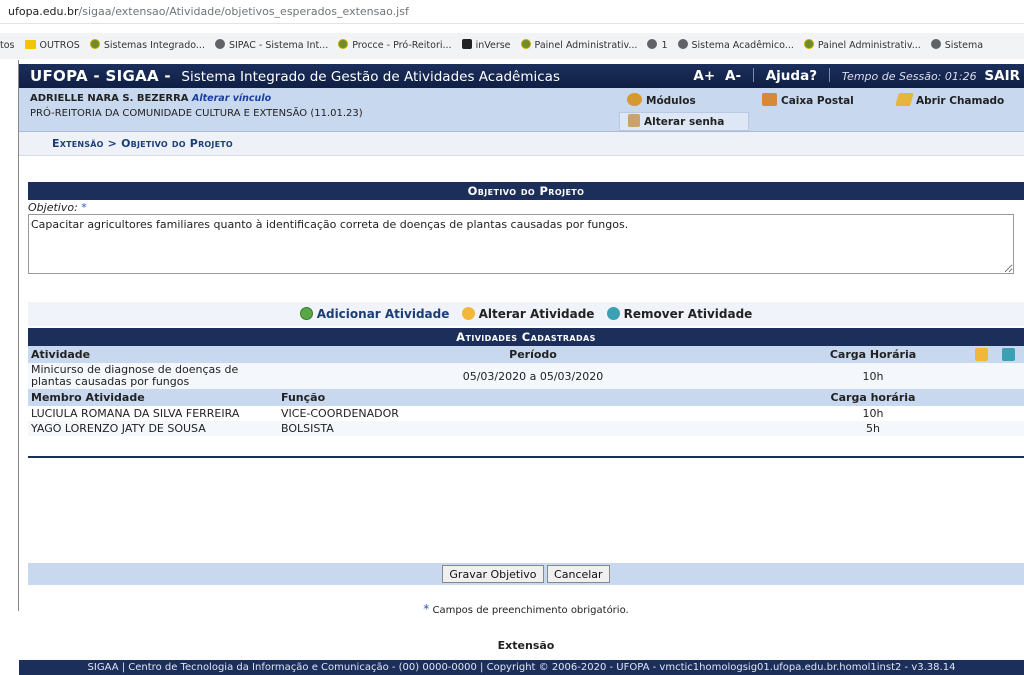 The width and height of the screenshot is (1024, 675). What do you see at coordinates (964, 45) in the screenshot?
I see `bookmark-label: Sistema` at bounding box center [964, 45].